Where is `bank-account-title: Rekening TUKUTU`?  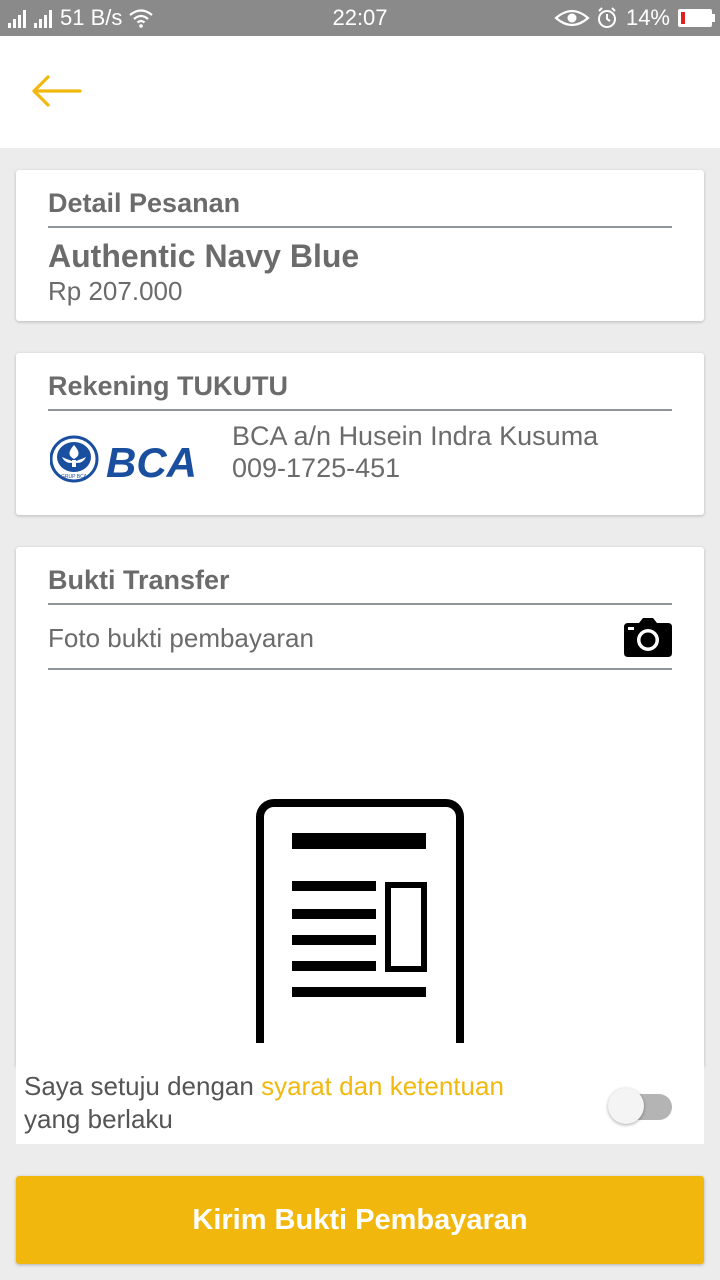 bank-account-title: Rekening TUKUTU is located at coordinates (168, 386).